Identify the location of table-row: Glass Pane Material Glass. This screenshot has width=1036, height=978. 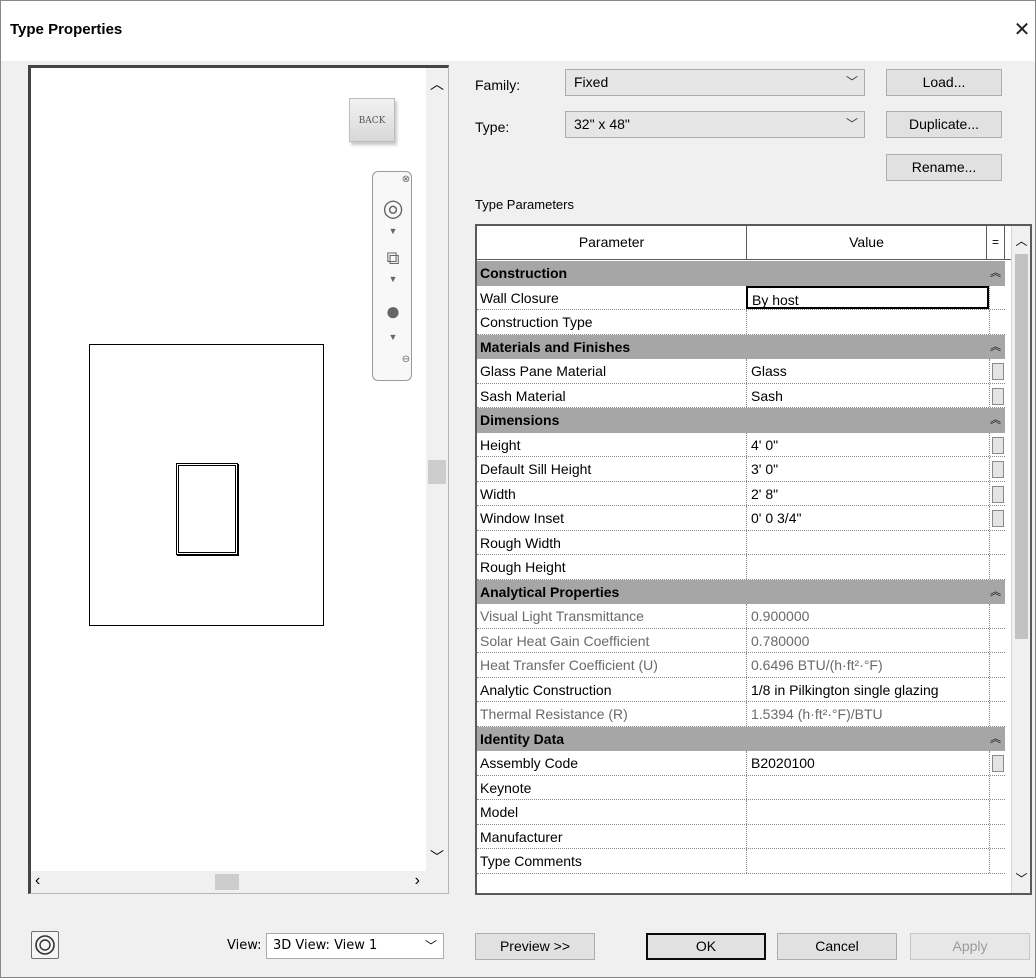
(741, 371).